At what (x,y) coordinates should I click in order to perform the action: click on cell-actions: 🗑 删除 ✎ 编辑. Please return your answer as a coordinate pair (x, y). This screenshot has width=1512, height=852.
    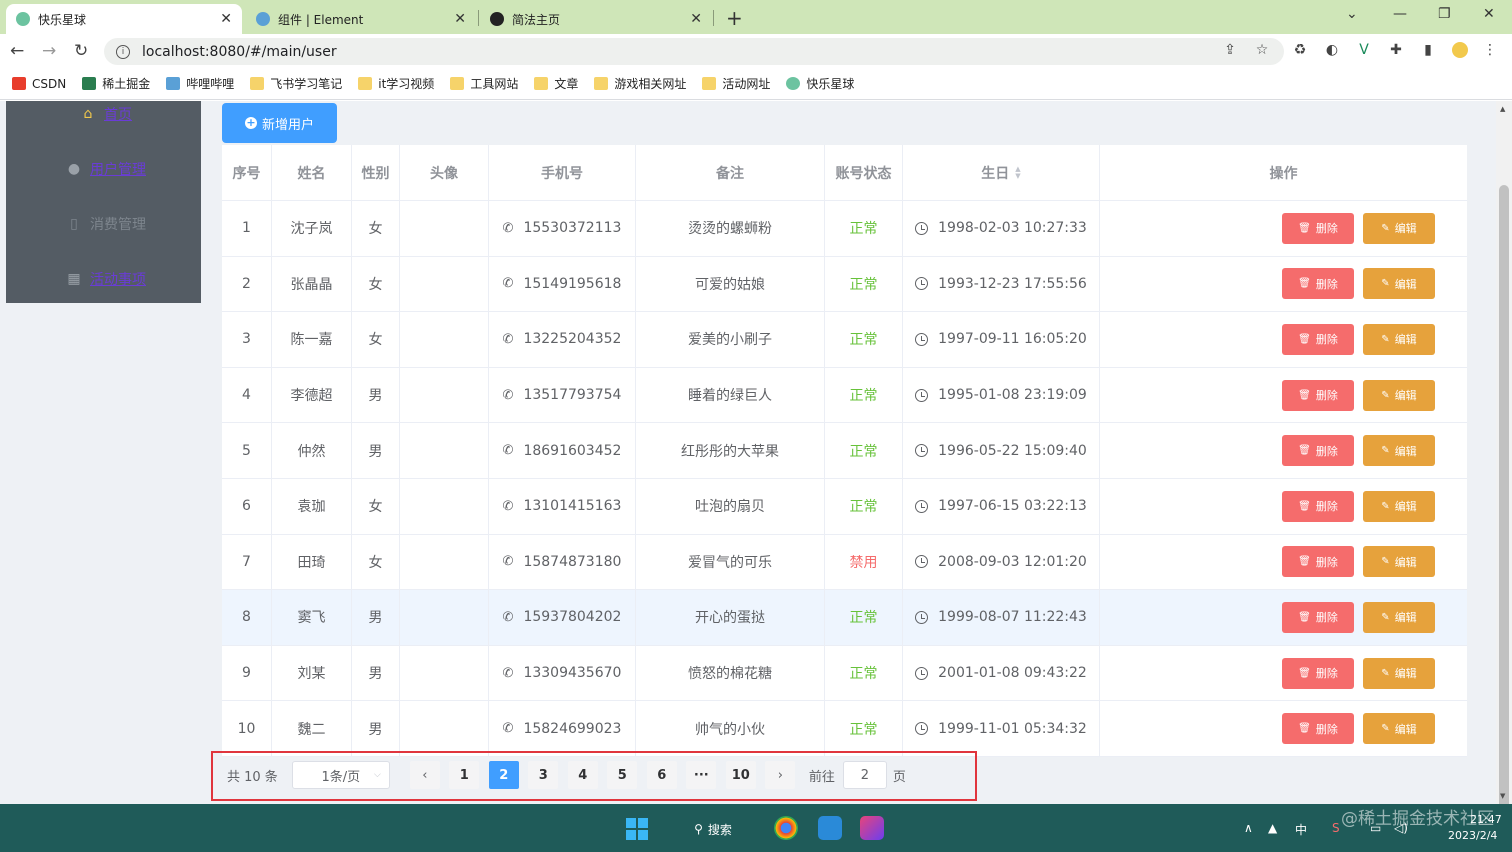
    Looking at the image, I should click on (1283, 339).